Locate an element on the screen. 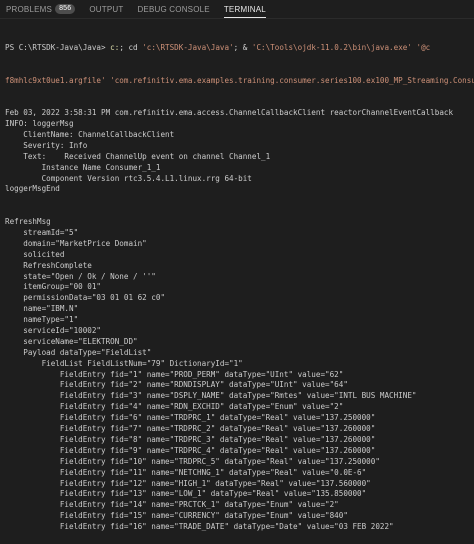 Image resolution: width=474 pixels, height=544 pixels. command-token: 'C:\Tools\ojdk-11.0.2\bin\java.exe' is located at coordinates (331, 47).